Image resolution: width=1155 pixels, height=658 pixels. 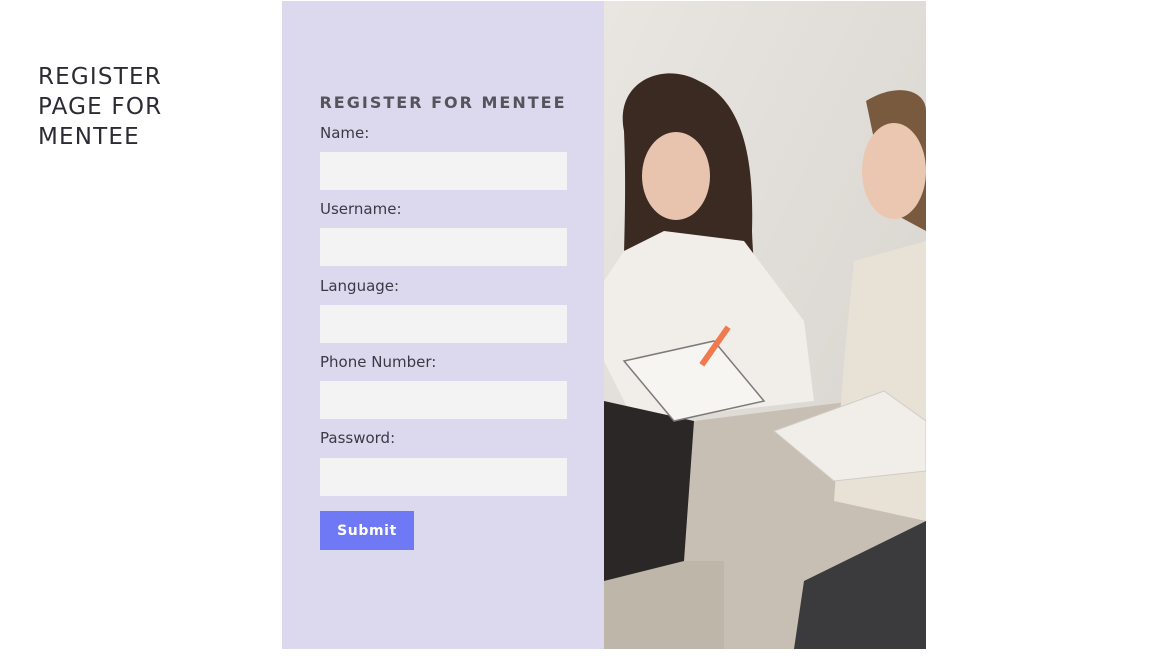 What do you see at coordinates (361, 209) in the screenshot?
I see `username-label: Username:` at bounding box center [361, 209].